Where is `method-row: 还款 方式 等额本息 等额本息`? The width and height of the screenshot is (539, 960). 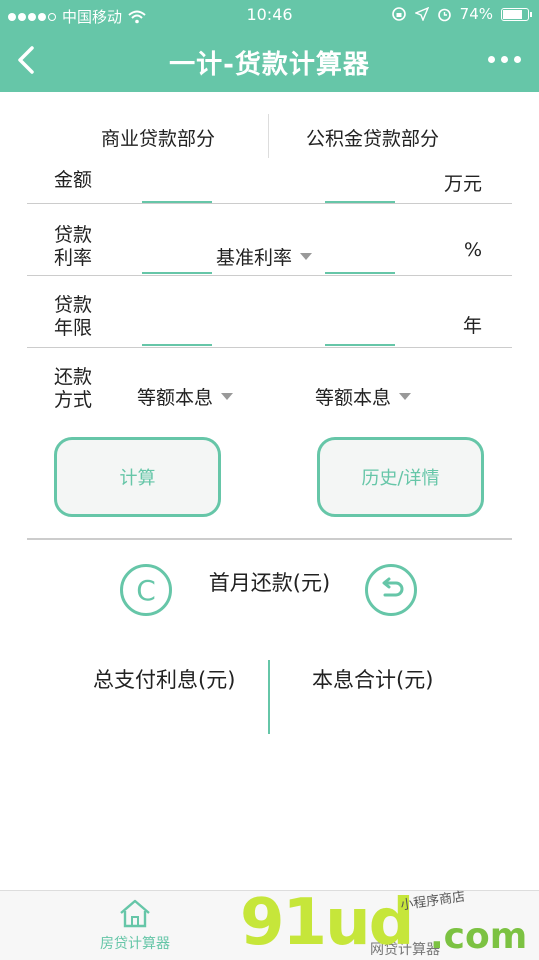
method-row: 还款 方式 等额本息 等额本息 is located at coordinates (269, 390).